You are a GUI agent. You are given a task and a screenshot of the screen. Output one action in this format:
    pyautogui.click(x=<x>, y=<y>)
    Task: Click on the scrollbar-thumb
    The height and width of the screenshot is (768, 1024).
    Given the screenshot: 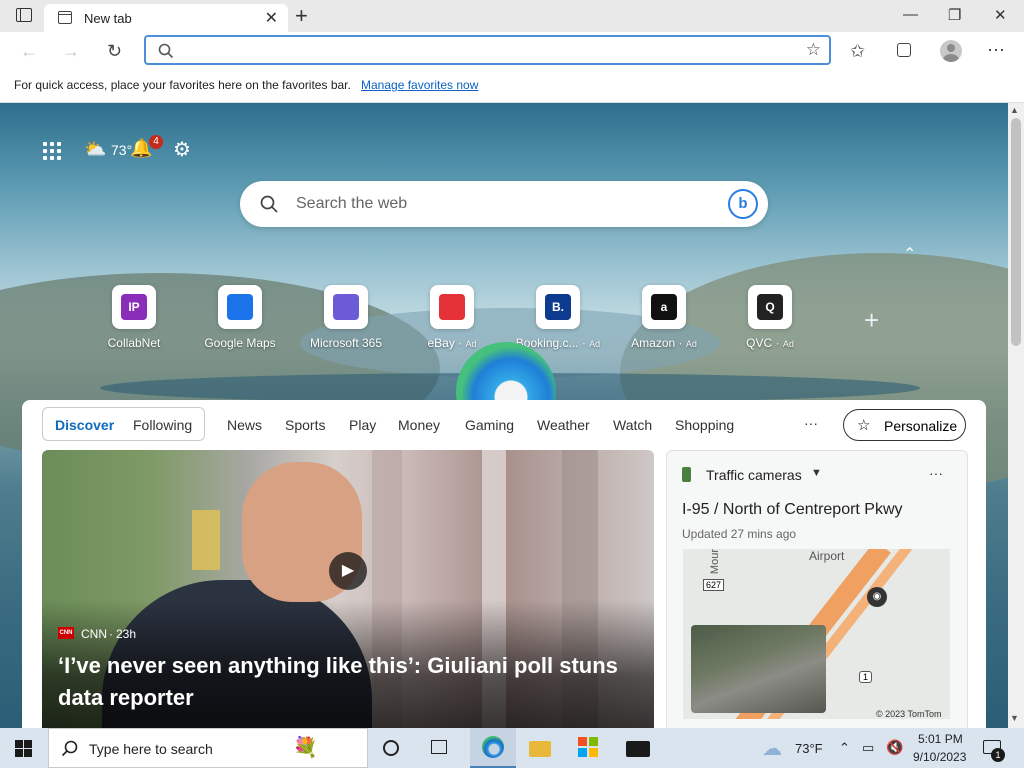 What is the action you would take?
    pyautogui.click(x=1016, y=232)
    